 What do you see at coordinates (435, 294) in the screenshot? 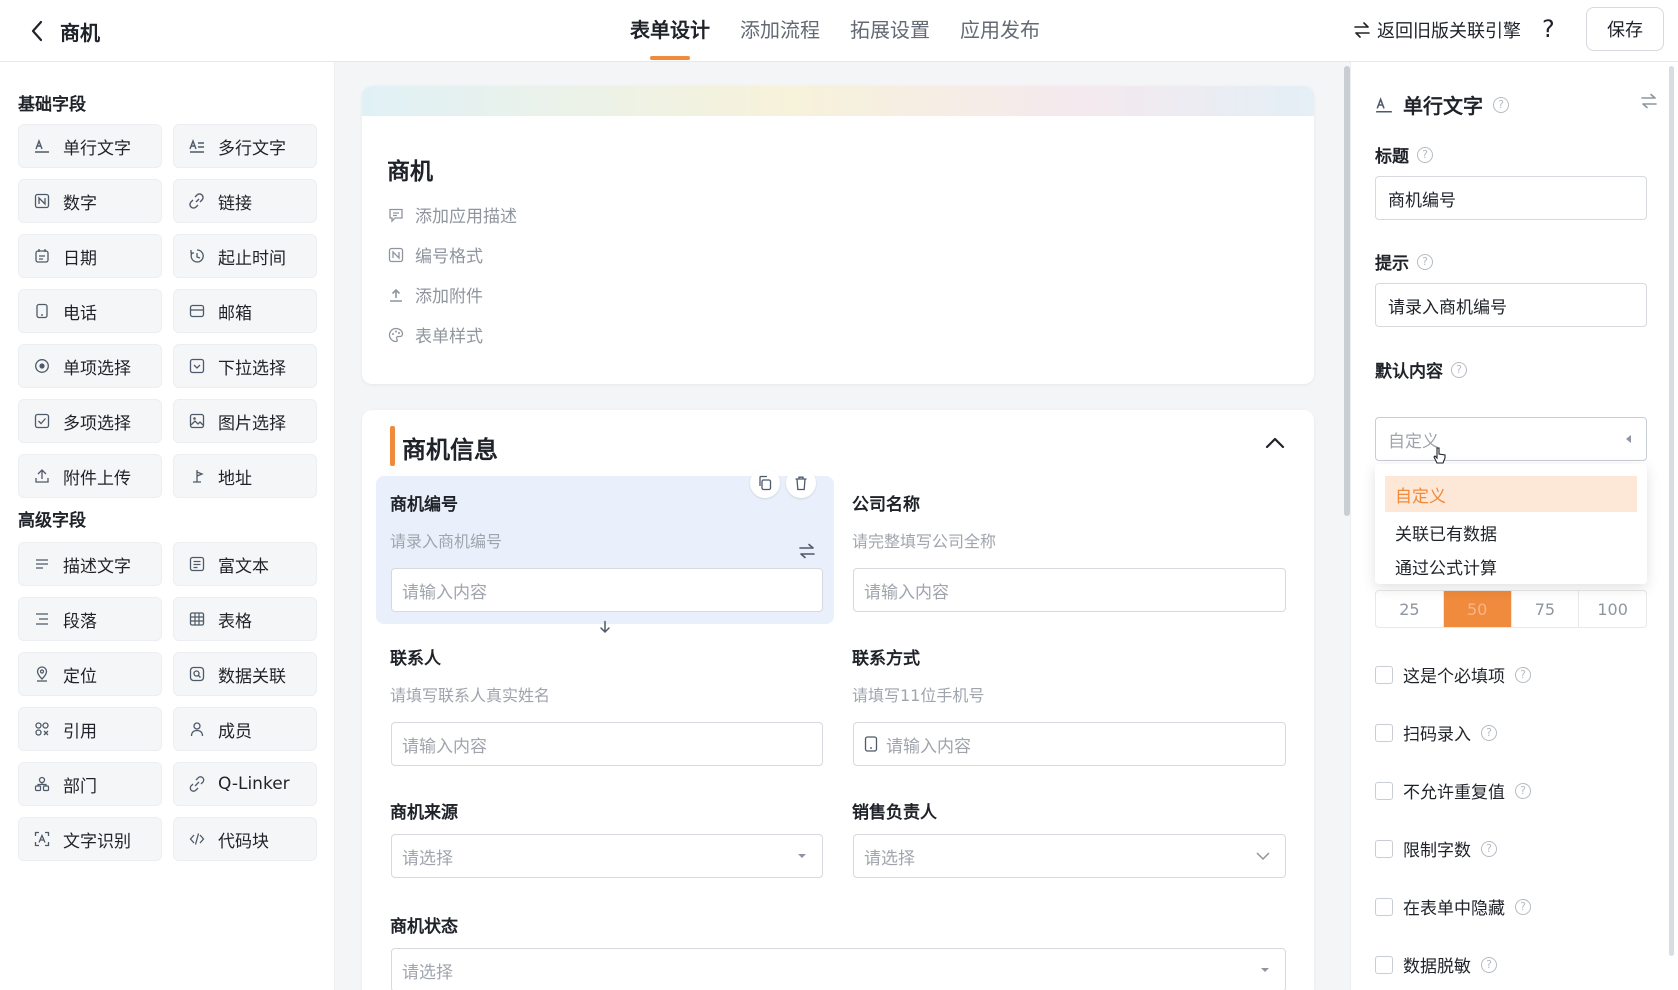
I see `add-attachment: 添加附件` at bounding box center [435, 294].